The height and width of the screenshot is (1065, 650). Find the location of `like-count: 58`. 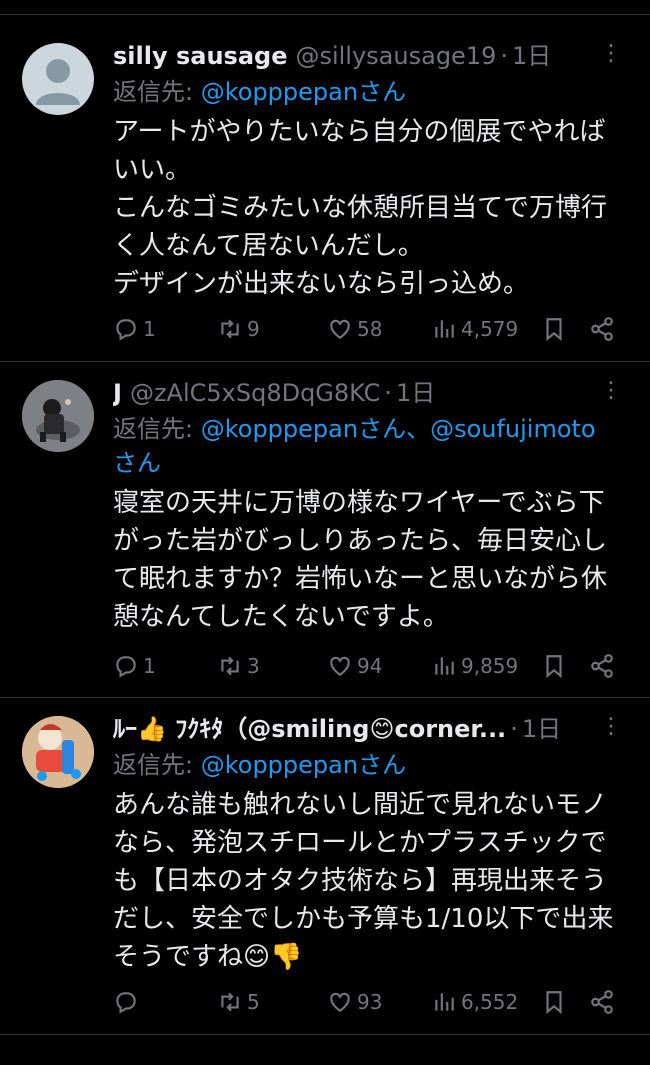

like-count: 58 is located at coordinates (370, 329).